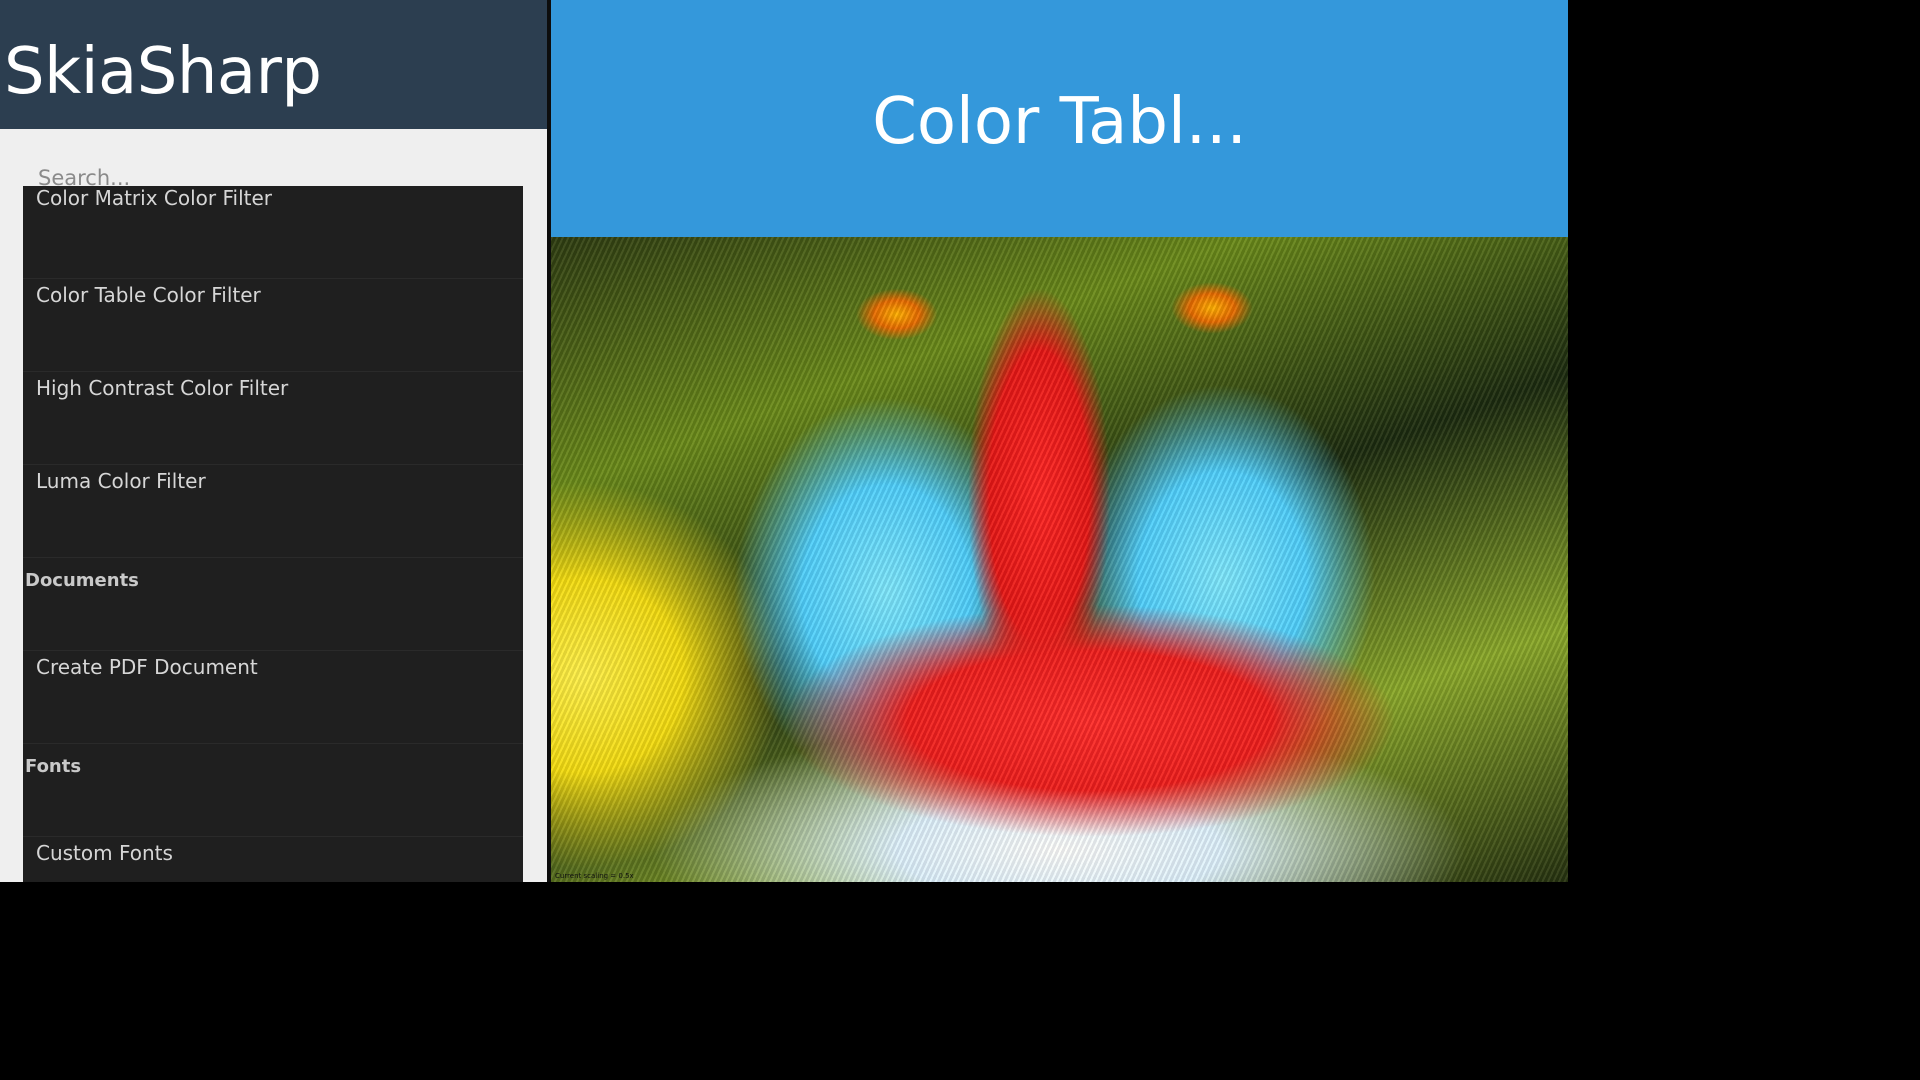 The image size is (1920, 1080). I want to click on list-item: Create PDF Document, so click(273, 697).